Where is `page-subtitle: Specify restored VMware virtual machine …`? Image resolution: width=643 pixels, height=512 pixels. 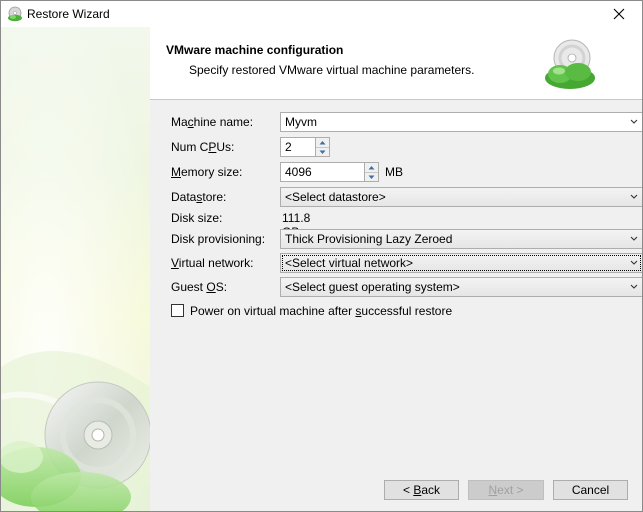
page-subtitle: Specify restored VMware virtual machine … is located at coordinates (332, 70).